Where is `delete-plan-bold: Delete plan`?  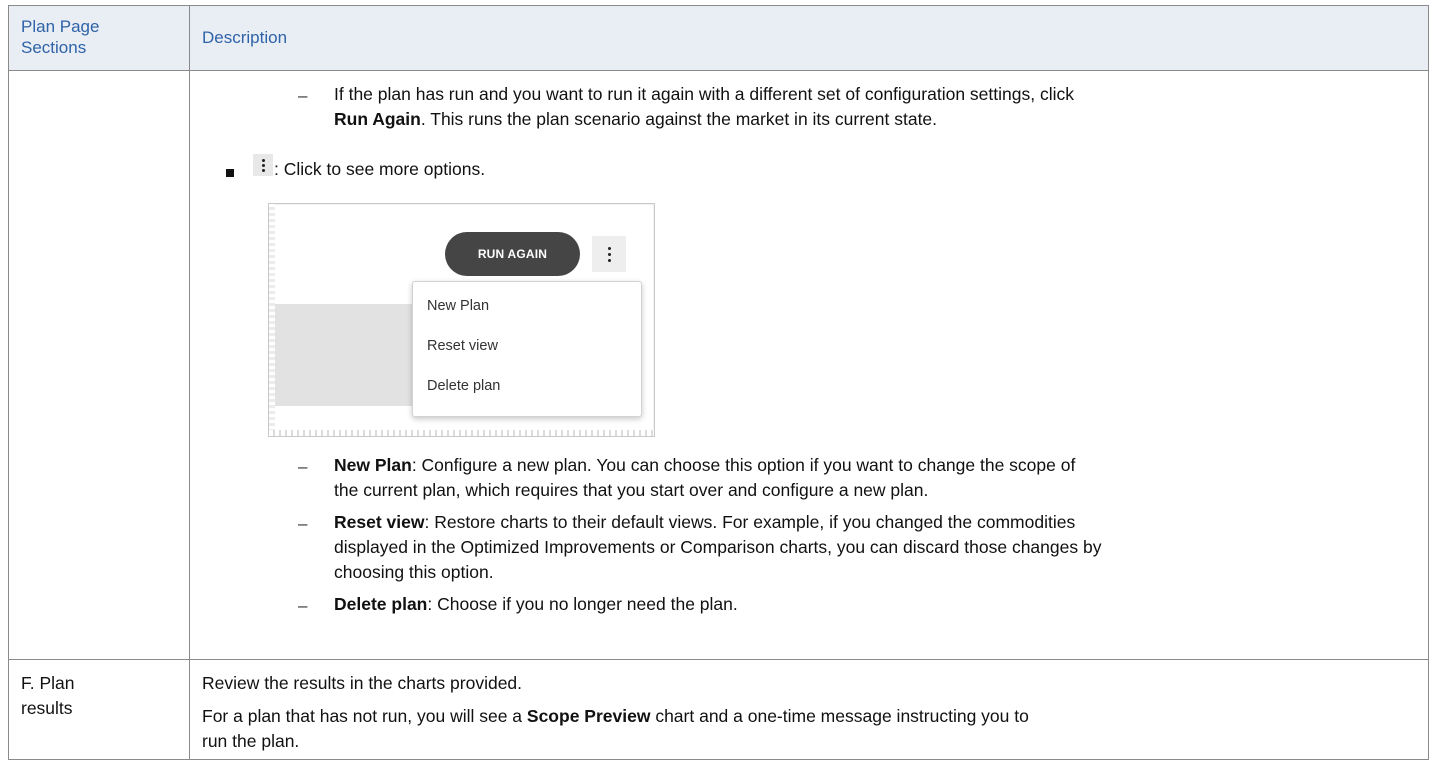
delete-plan-bold: Delete plan is located at coordinates (381, 604).